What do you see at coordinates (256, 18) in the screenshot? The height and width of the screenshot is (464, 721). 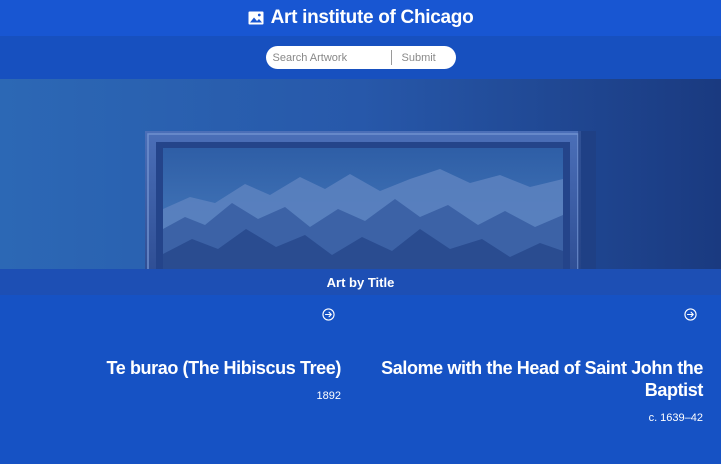 I see `image-icon` at bounding box center [256, 18].